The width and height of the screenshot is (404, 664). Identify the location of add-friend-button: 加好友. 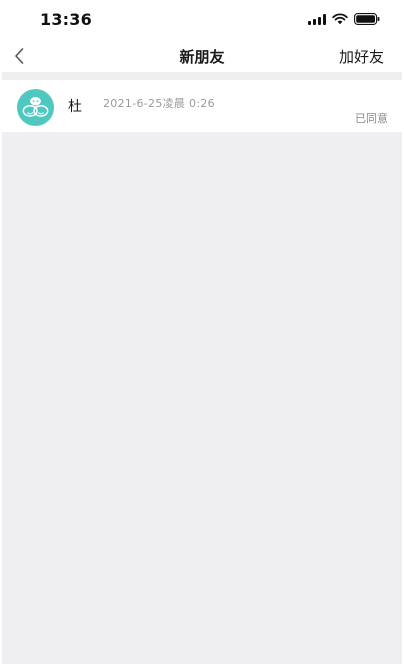
(361, 56).